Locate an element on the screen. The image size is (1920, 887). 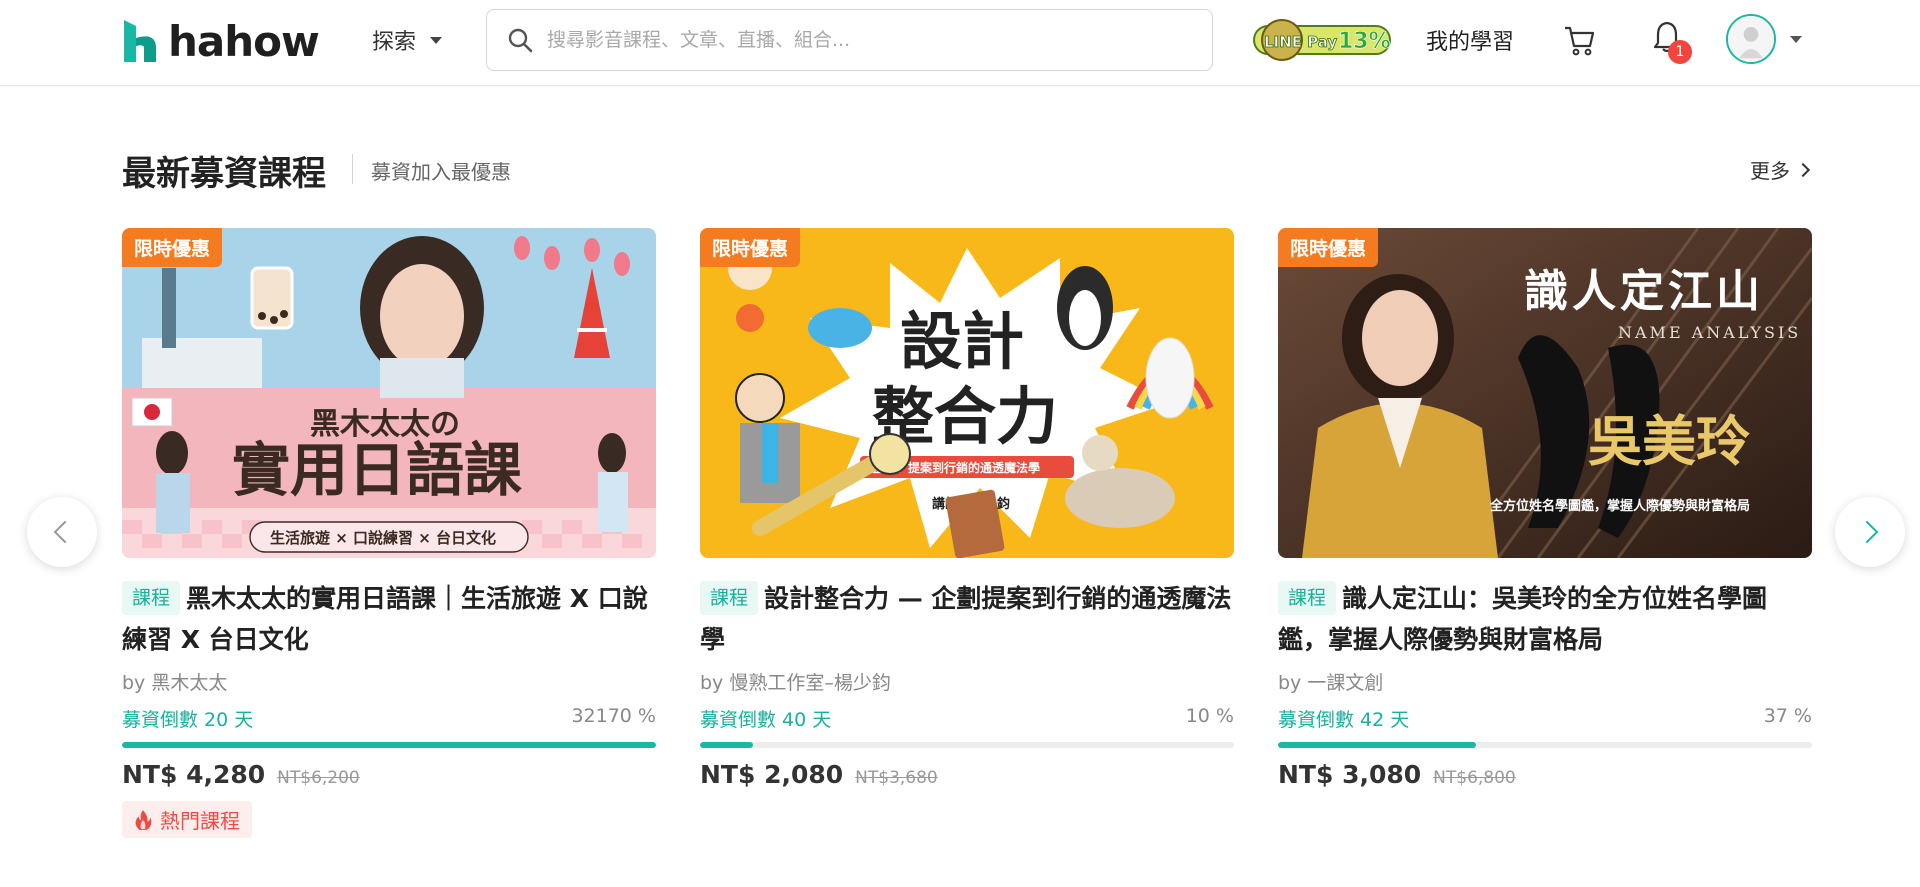
course-cover-image: 設計 整合力 企劃、提案到行銷的通透魔法學 講師：楊少鈞 is located at coordinates (967, 393).